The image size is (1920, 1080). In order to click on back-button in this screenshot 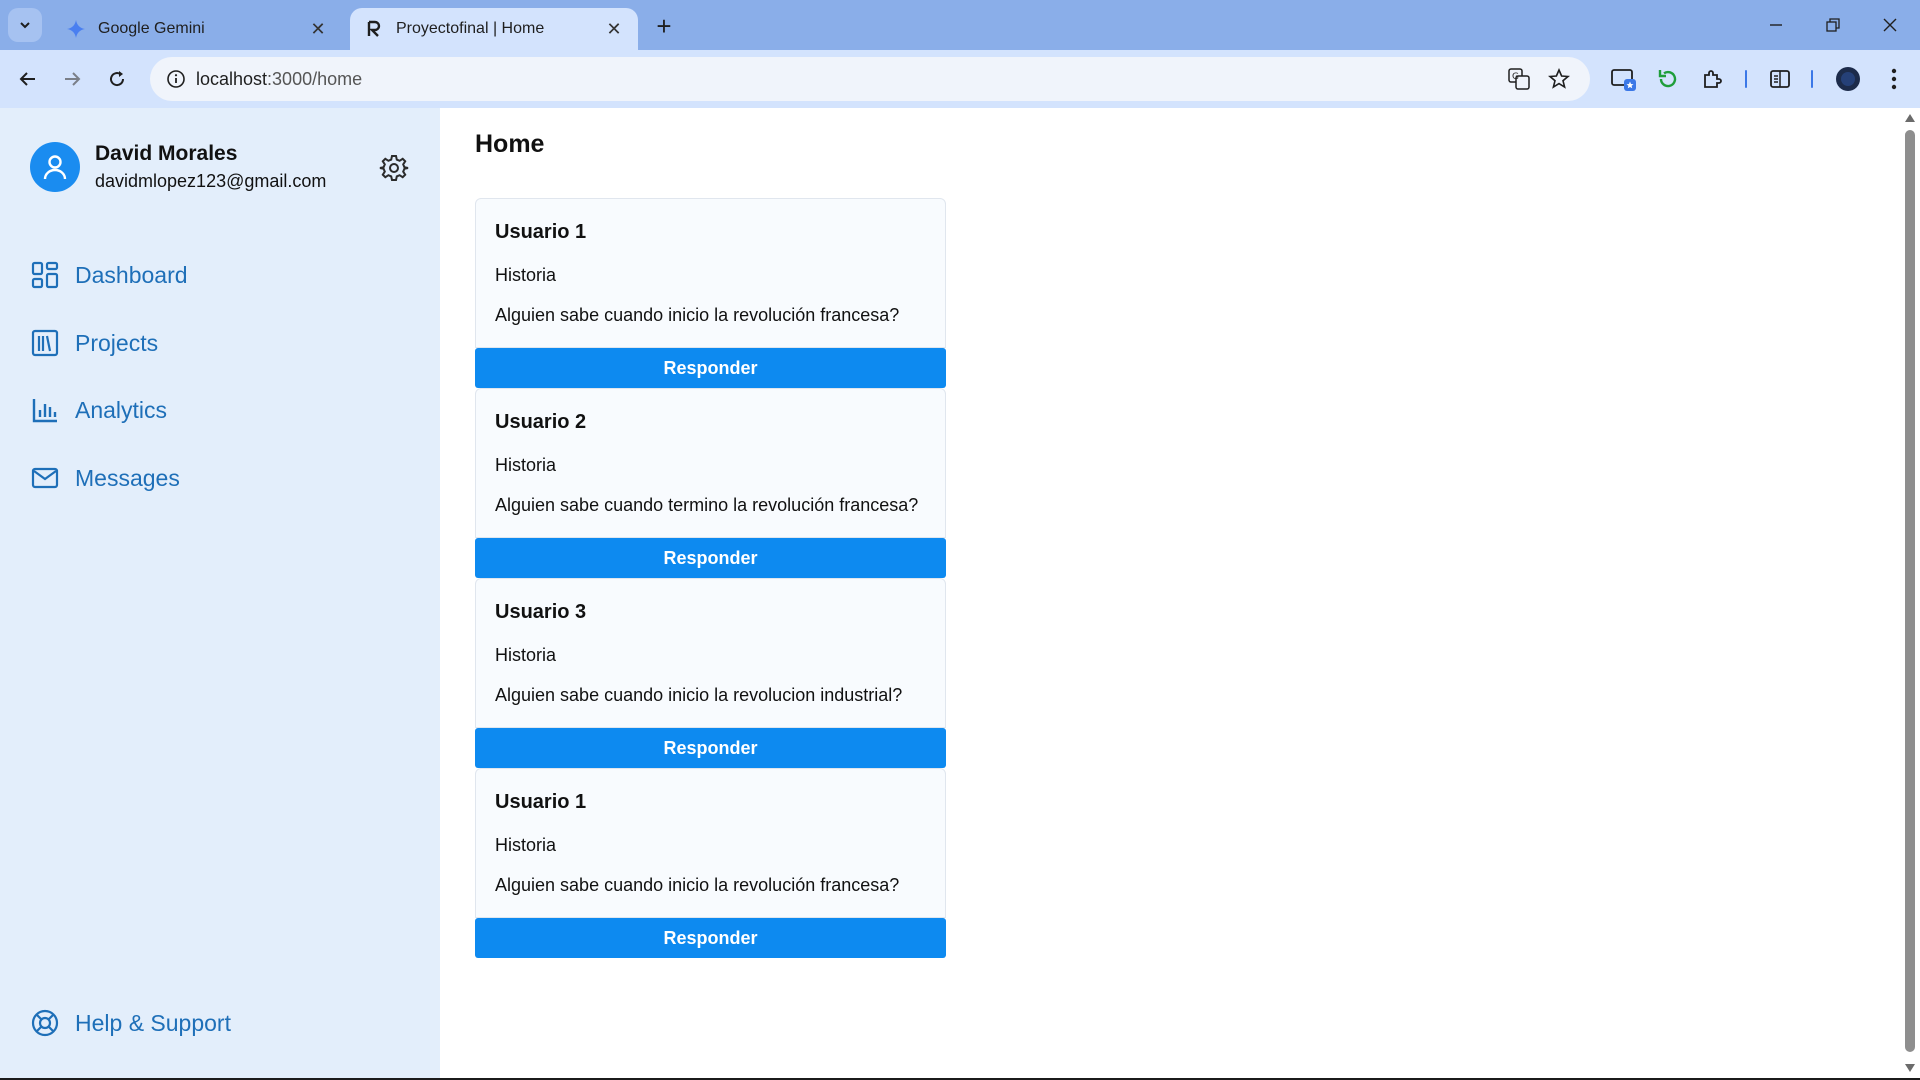, I will do `click(28, 79)`.